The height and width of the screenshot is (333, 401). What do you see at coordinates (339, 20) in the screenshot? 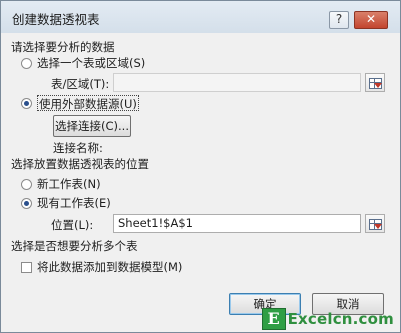
I see `help-button: ?` at bounding box center [339, 20].